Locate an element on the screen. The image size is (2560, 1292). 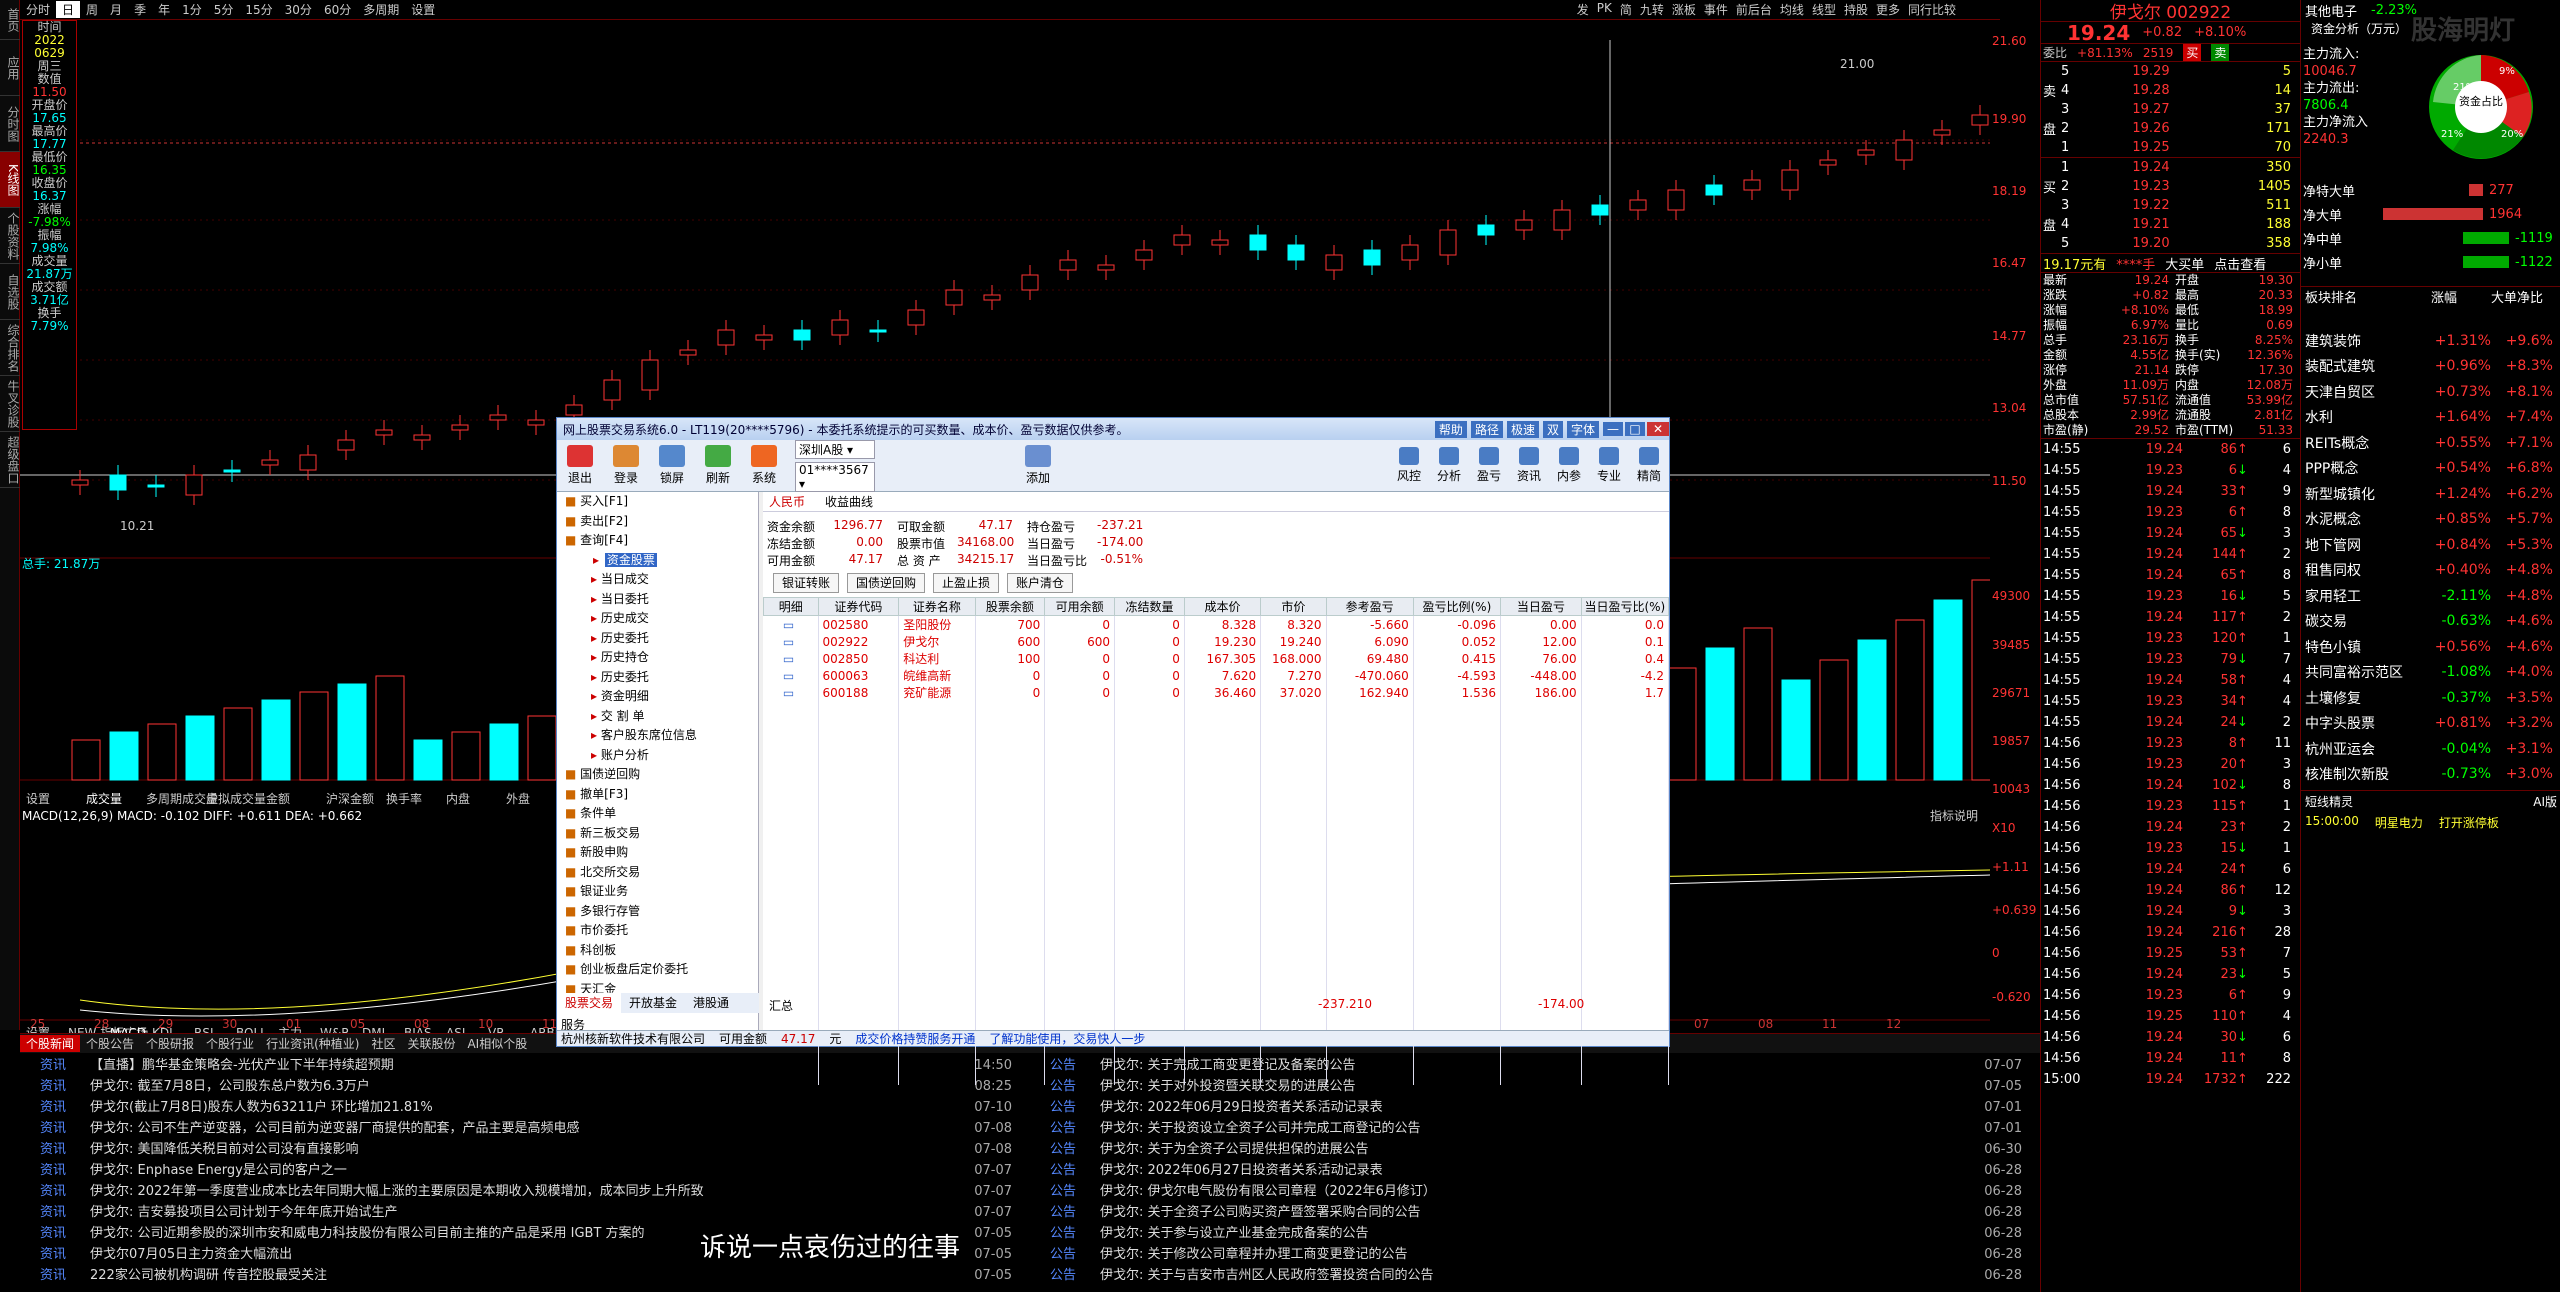
news-item: 资讯 伊戈尔: 吉安募投项目公司计划于今年年底开始试生产 07-07 is located at coordinates (520, 1212).